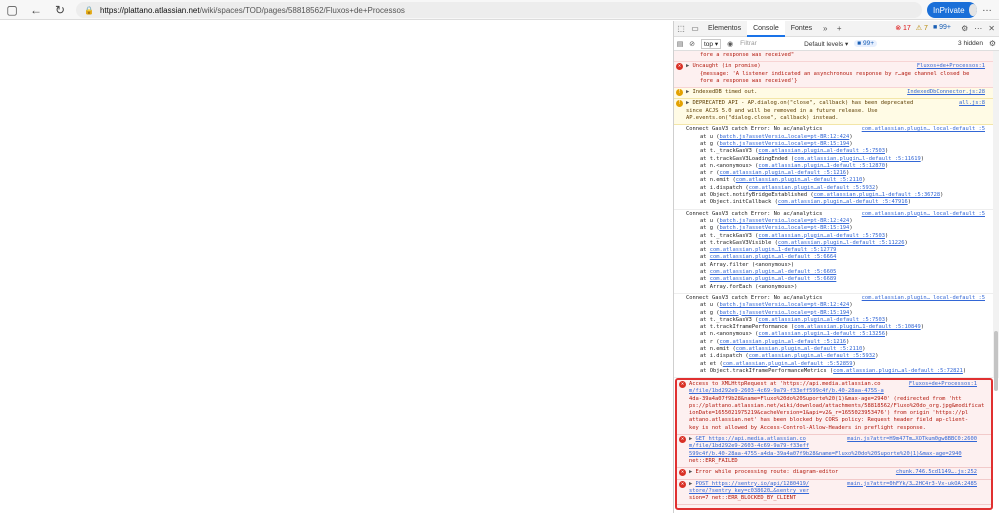 The image size is (999, 513). What do you see at coordinates (898, 371) in the screenshot?
I see `frame-source-link: com.atlassian.plugin…al-default_:5:72821` at bounding box center [898, 371].